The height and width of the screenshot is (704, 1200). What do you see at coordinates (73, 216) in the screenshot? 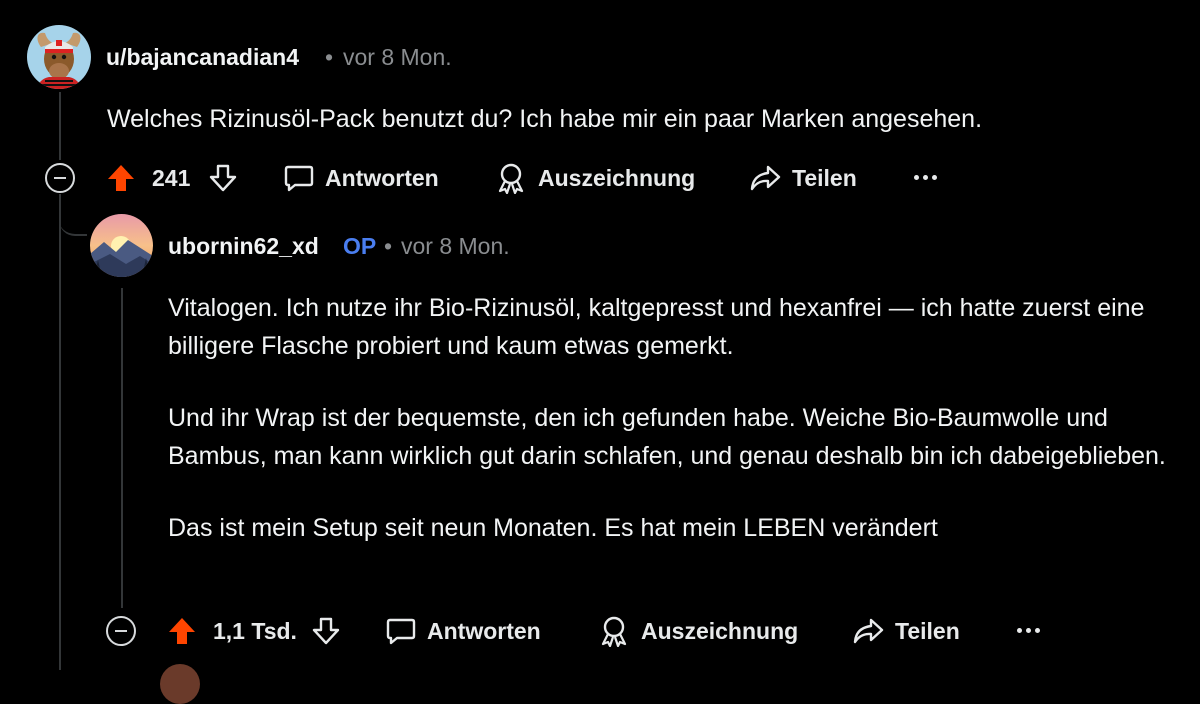
I see `thread-connector` at bounding box center [73, 216].